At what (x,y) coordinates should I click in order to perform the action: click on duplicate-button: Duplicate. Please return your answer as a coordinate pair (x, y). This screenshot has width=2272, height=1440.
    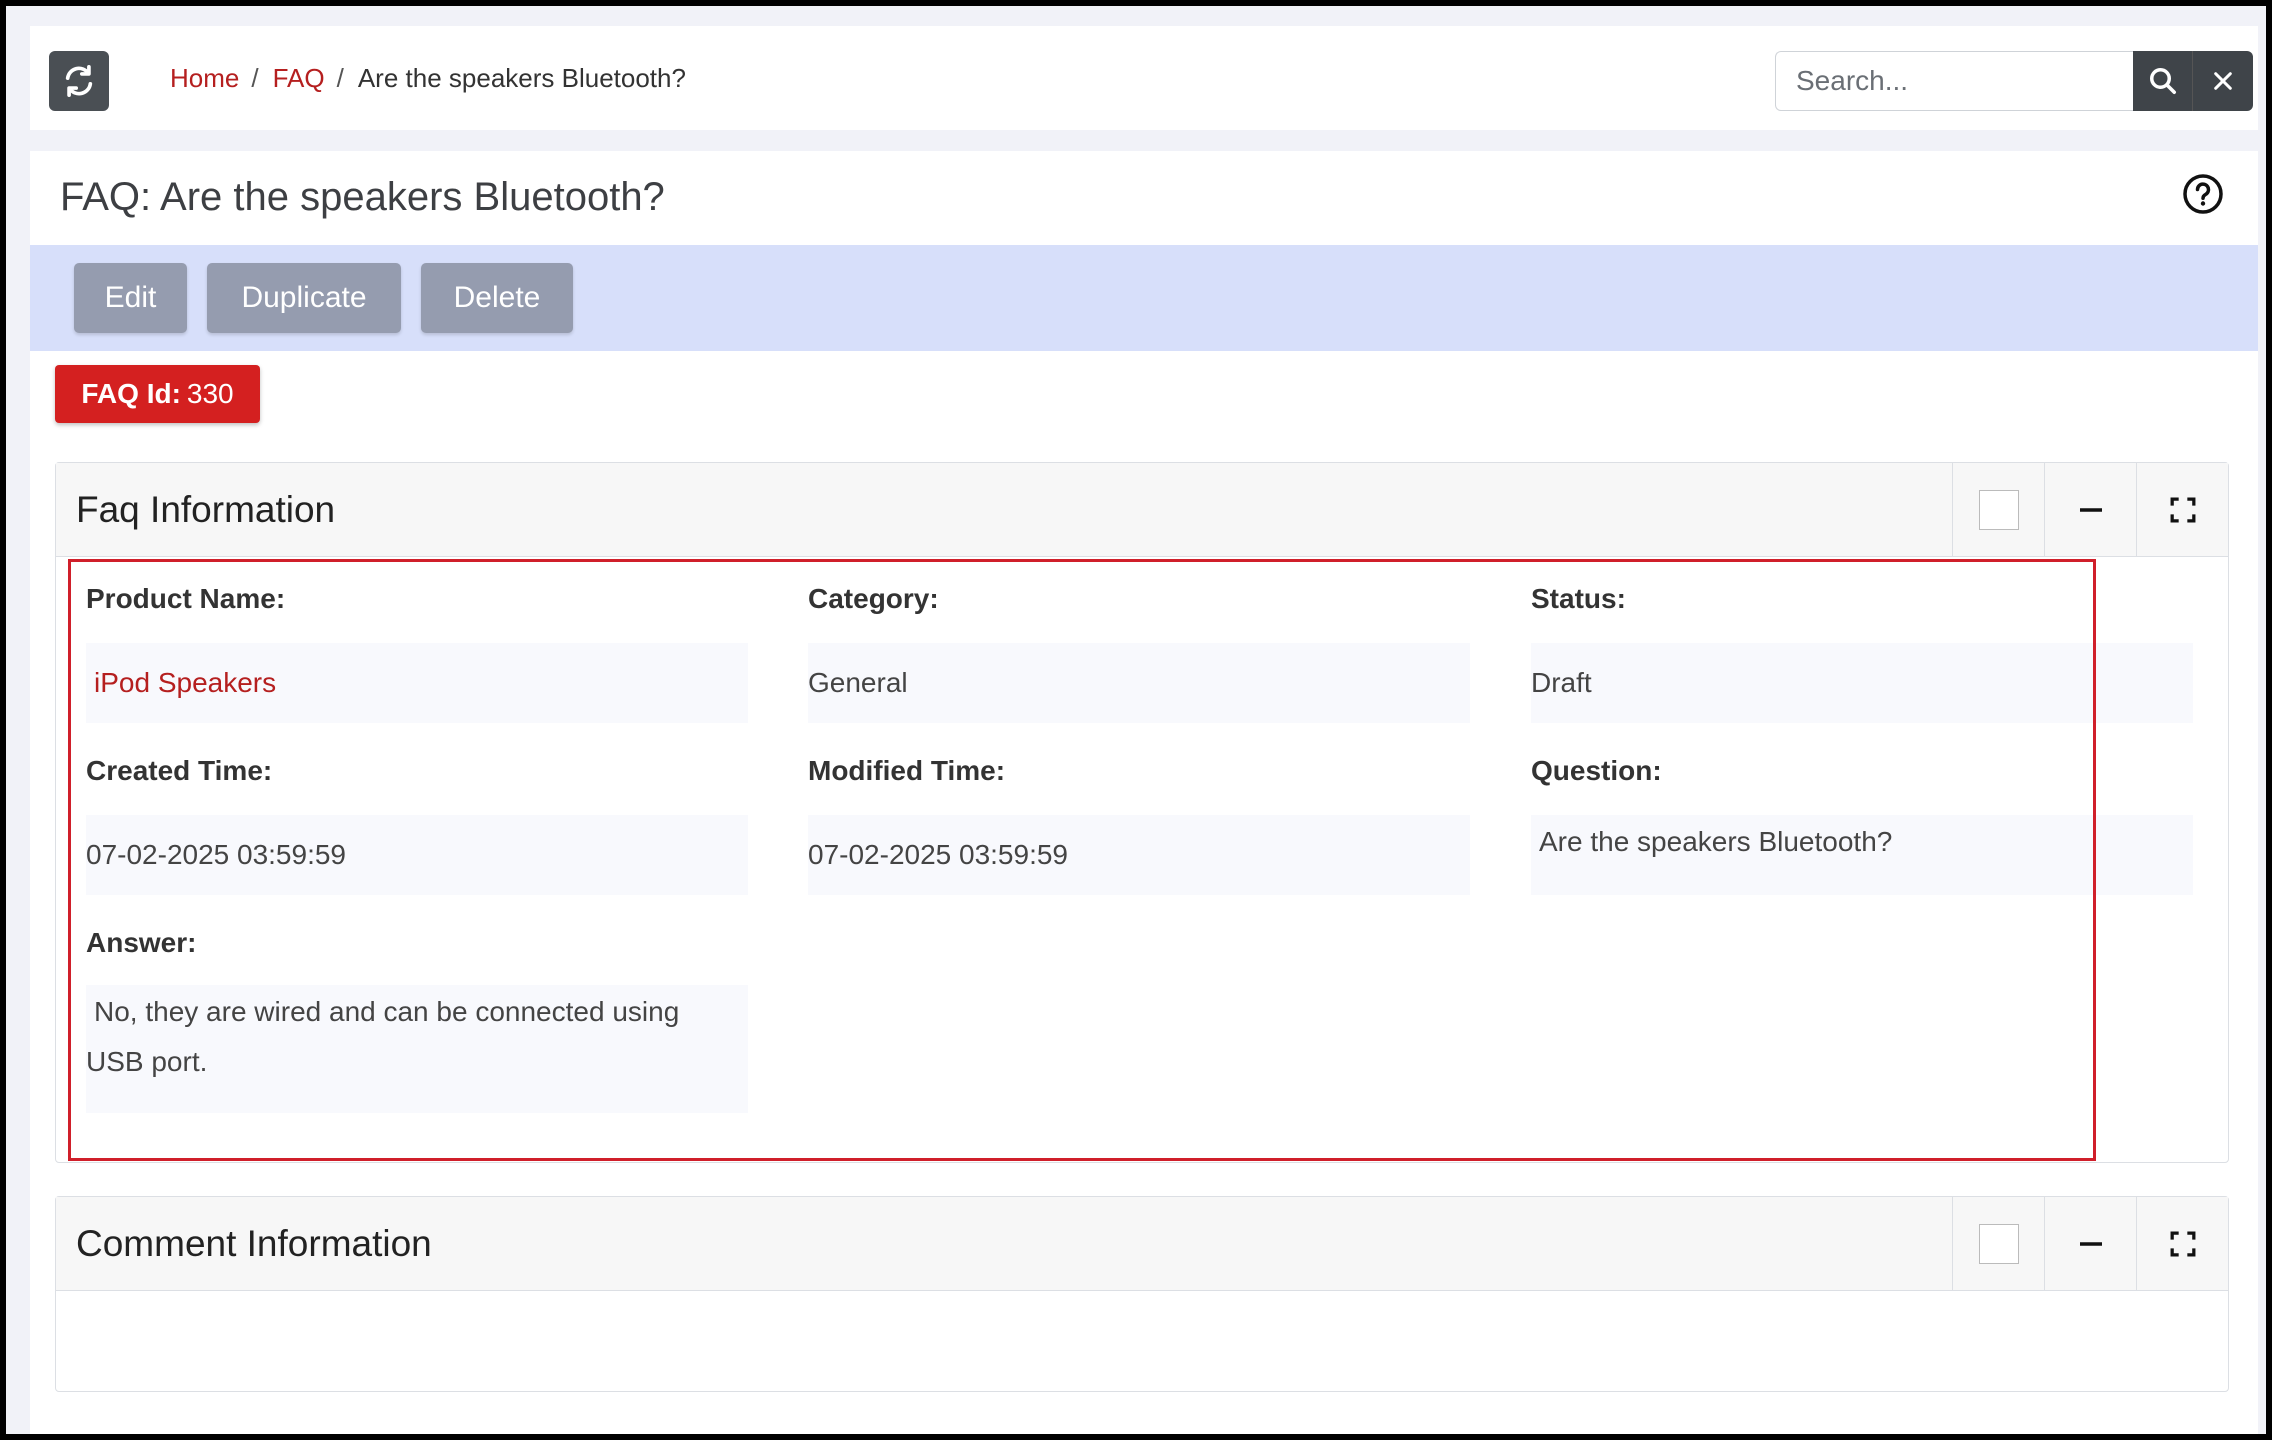
    Looking at the image, I should click on (304, 298).